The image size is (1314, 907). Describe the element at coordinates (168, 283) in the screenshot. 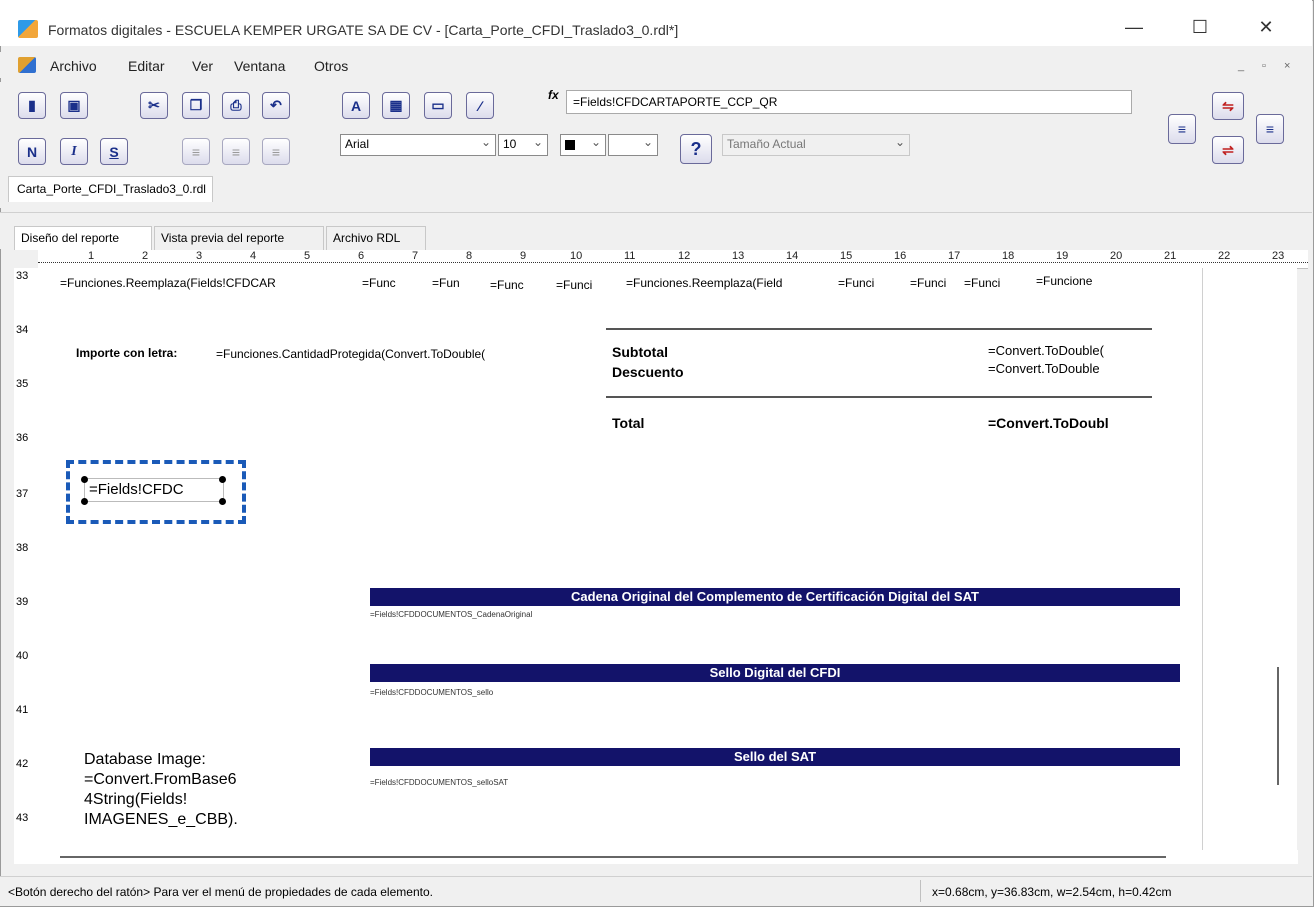

I see `field-textbox: =Funciones.Reemplaza(Fields!CFDCAR` at that location.